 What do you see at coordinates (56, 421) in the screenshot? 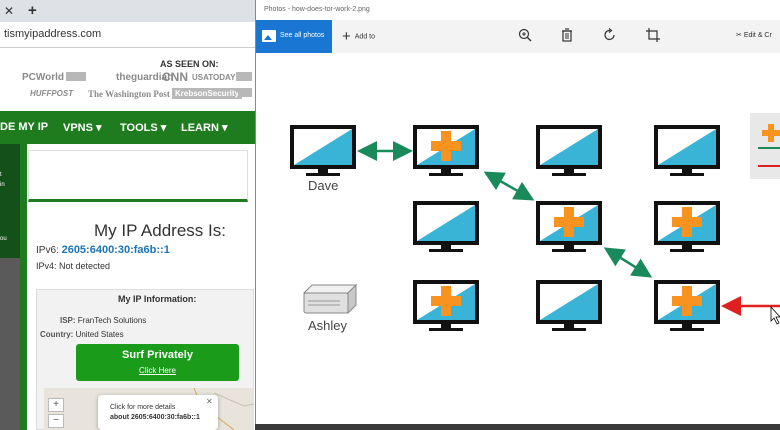
I see `map-zoom-out-button: −` at bounding box center [56, 421].